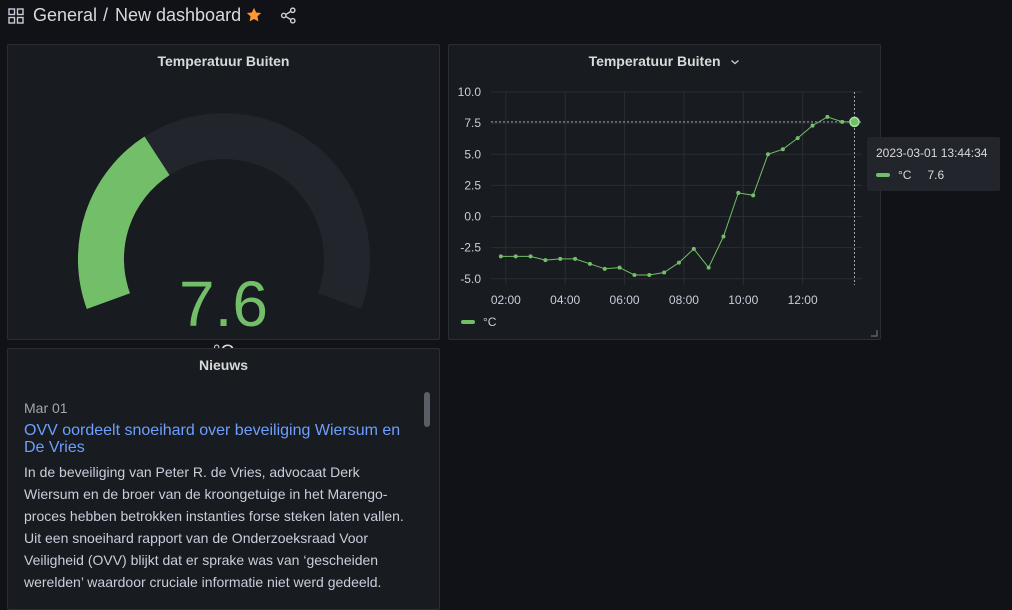  Describe the element at coordinates (565, 300) in the screenshot. I see `x-tick-label: 04:00` at that location.